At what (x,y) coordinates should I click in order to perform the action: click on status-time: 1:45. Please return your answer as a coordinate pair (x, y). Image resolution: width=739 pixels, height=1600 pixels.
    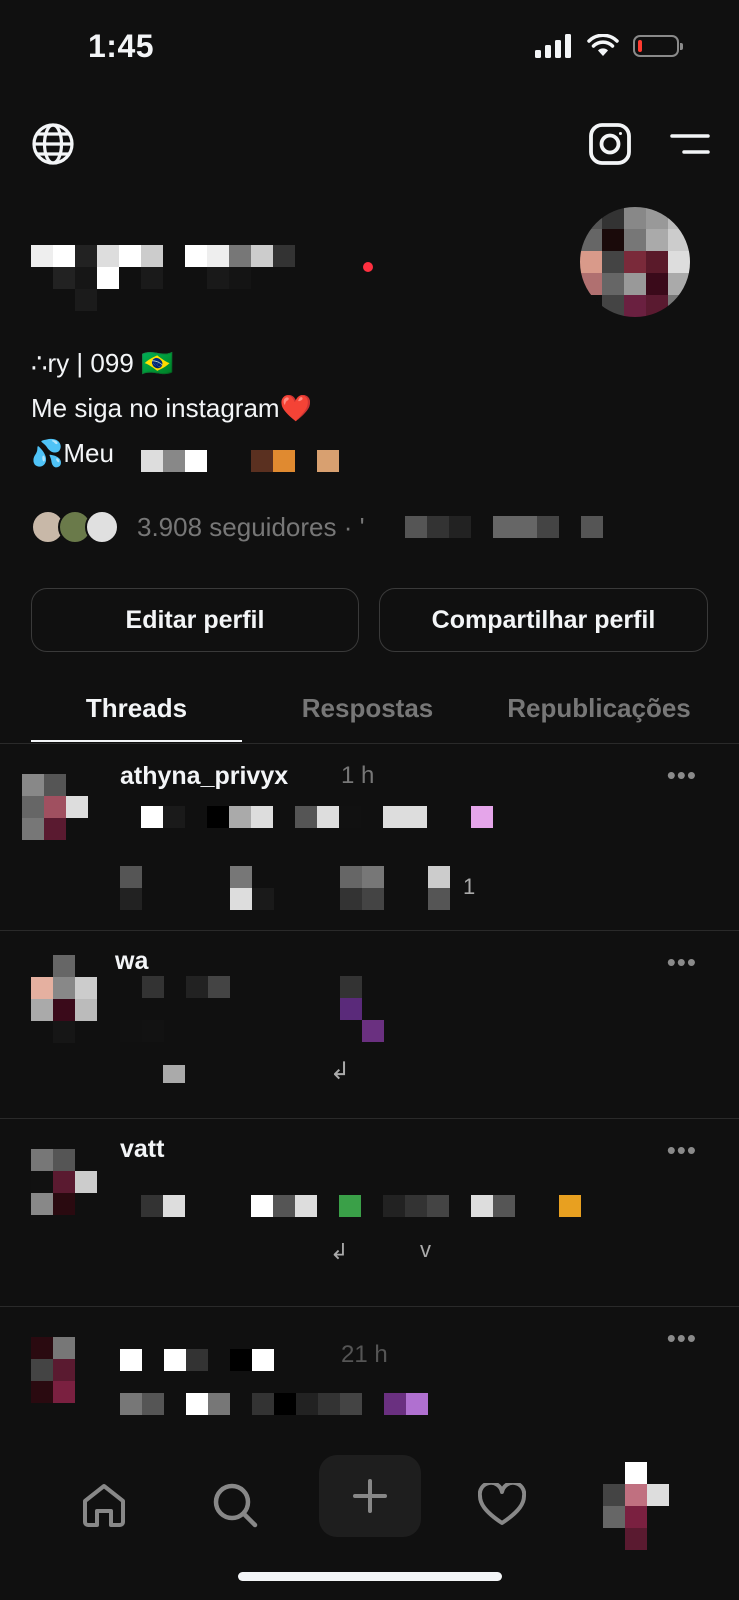
    Looking at the image, I should click on (121, 46).